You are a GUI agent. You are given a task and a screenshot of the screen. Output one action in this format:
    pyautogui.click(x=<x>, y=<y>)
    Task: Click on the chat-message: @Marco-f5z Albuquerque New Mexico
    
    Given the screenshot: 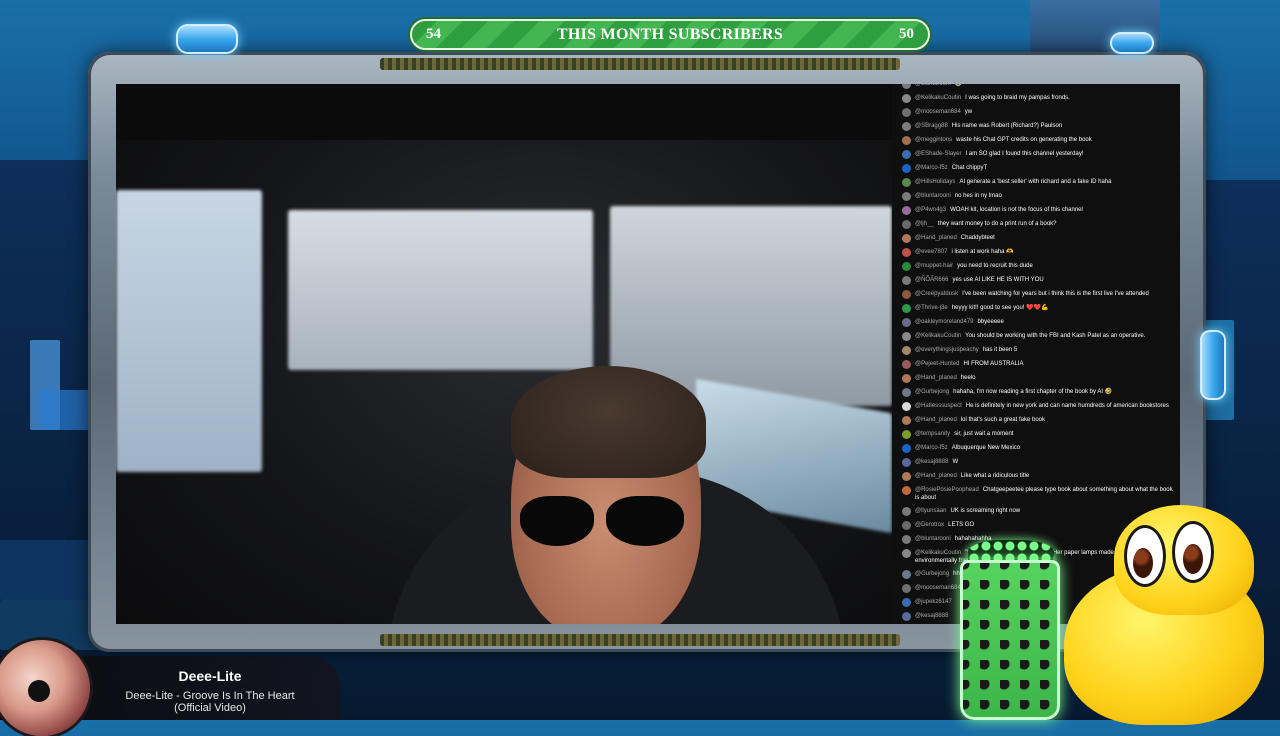 What is the action you would take?
    pyautogui.click(x=1041, y=448)
    